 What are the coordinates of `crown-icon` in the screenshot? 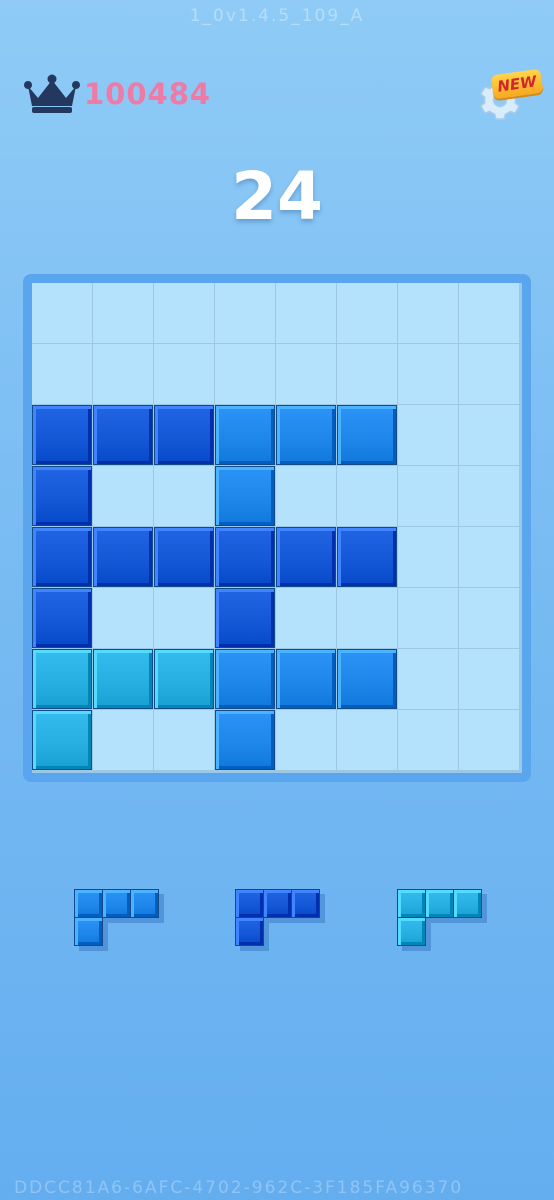 It's located at (52, 93).